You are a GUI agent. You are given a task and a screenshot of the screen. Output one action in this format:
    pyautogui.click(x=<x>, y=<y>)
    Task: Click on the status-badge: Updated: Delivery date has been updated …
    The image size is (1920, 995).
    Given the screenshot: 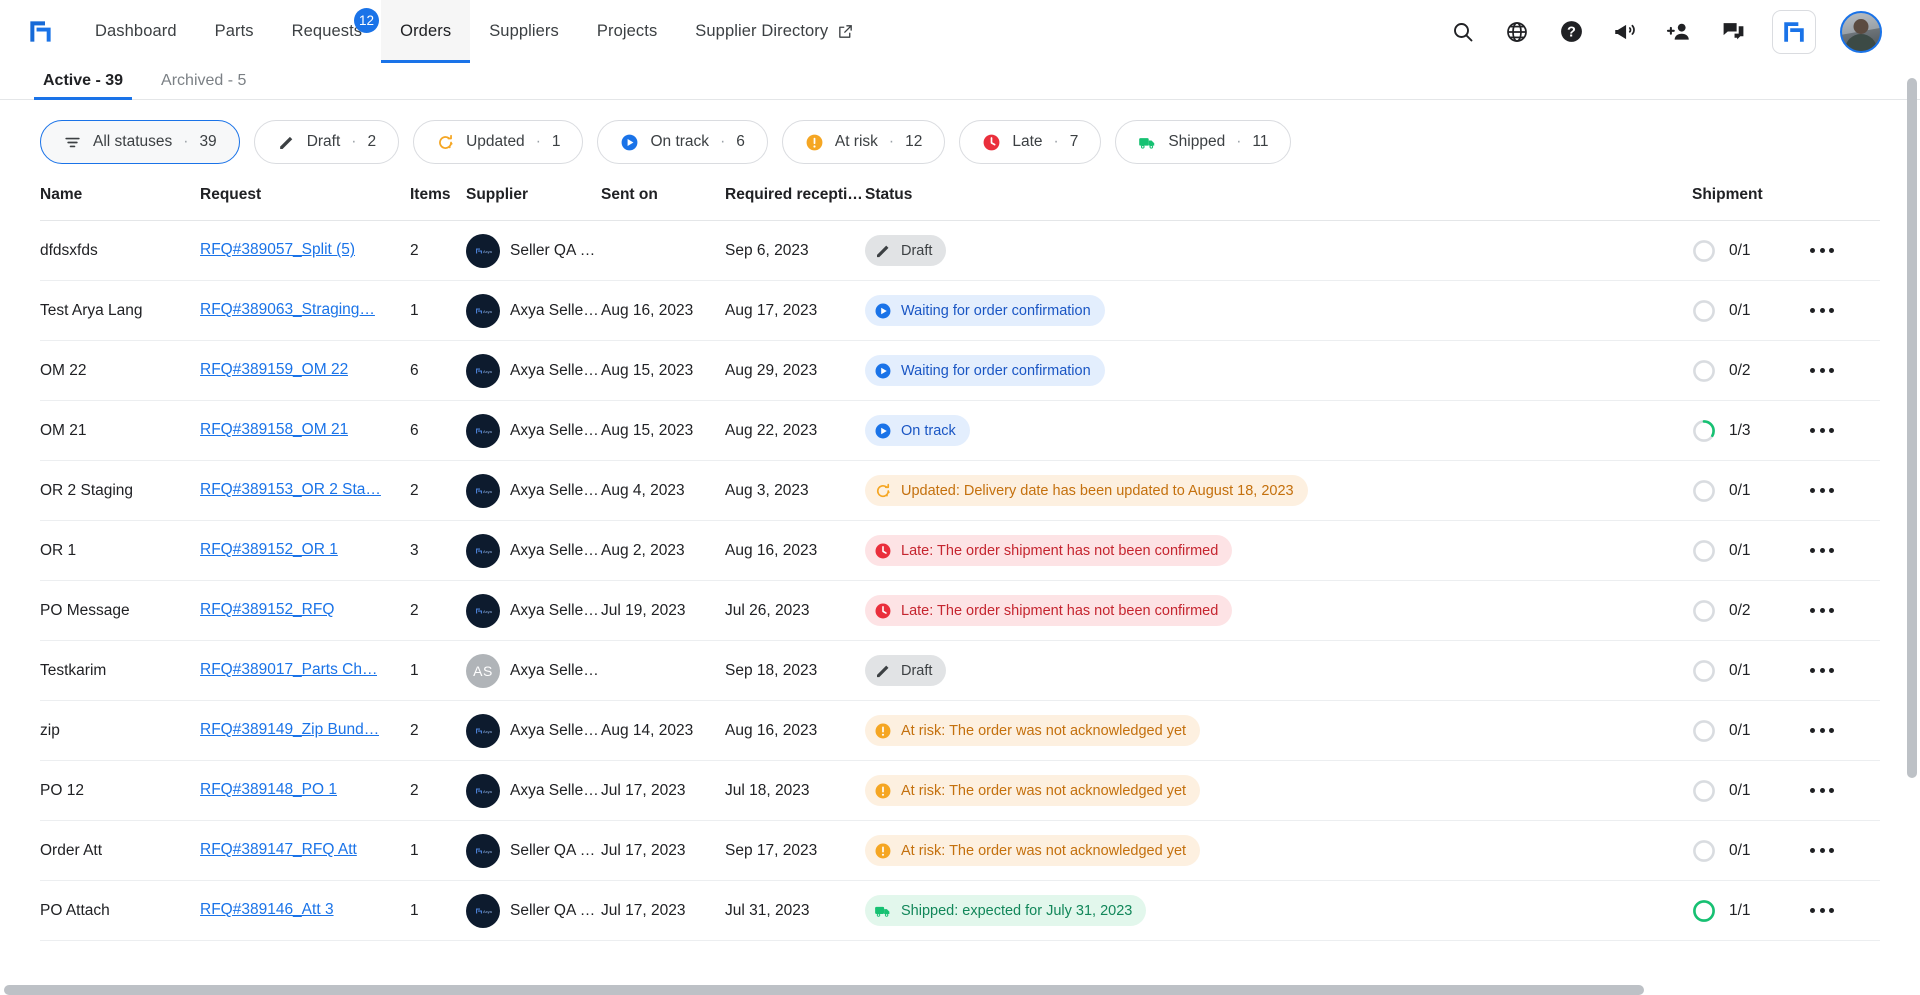 What is the action you would take?
    pyautogui.click(x=1086, y=490)
    